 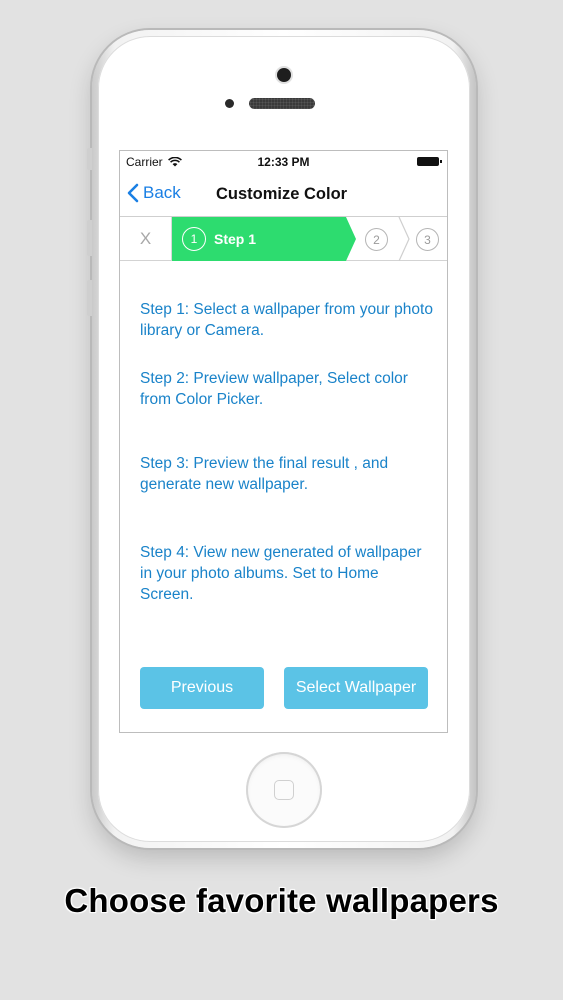 What do you see at coordinates (281, 900) in the screenshot?
I see `promo-caption: Choose favorite wallpapers` at bounding box center [281, 900].